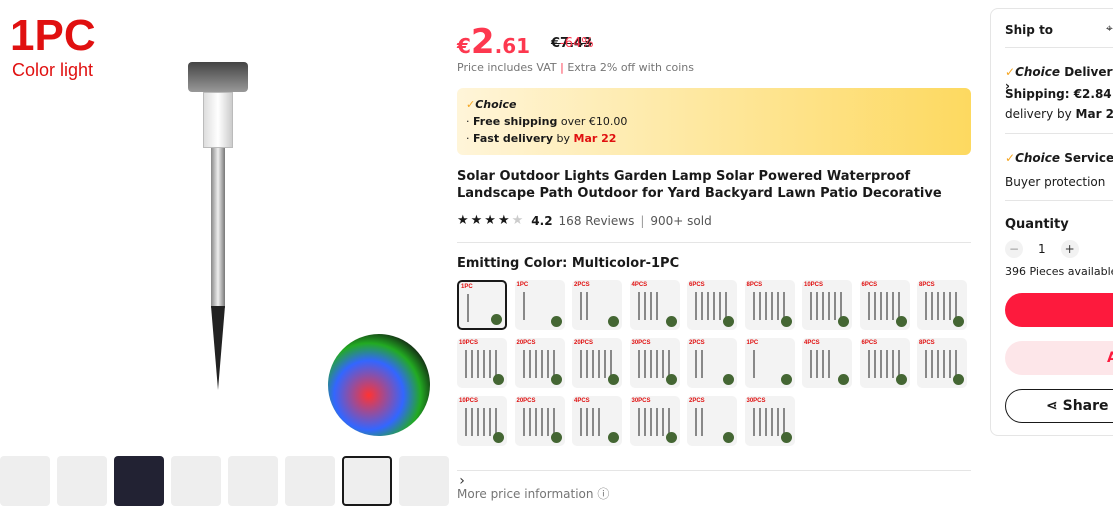  Describe the element at coordinates (603, 494) in the screenshot. I see `info-icon: ⓘ` at that location.